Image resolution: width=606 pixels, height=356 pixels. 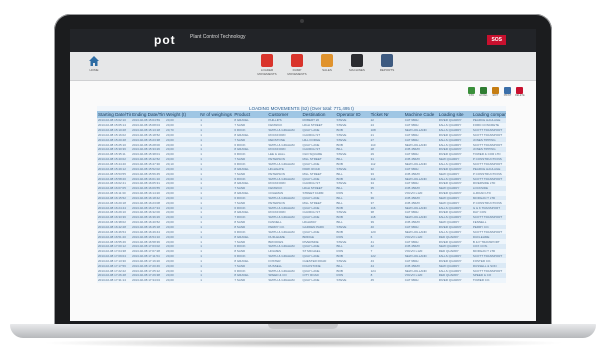 What do you see at coordinates (454, 114) in the screenshot?
I see `column-header: Loading site` at bounding box center [454, 114].